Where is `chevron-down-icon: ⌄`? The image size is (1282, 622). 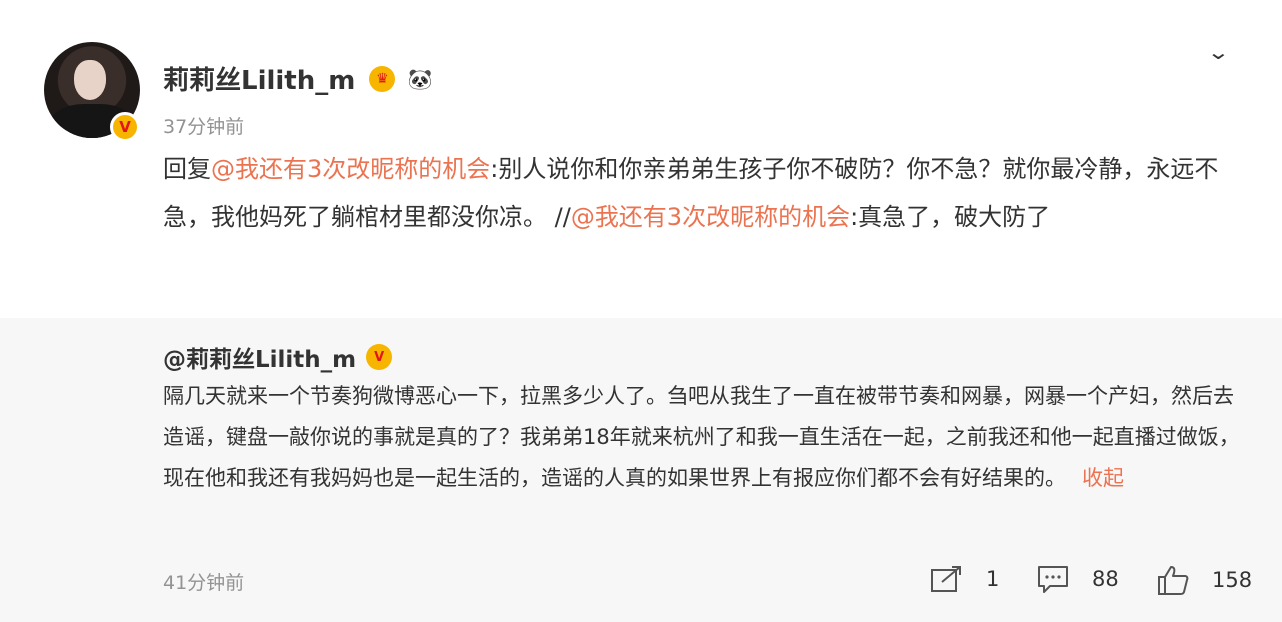 chevron-down-icon: ⌄ is located at coordinates (1218, 52).